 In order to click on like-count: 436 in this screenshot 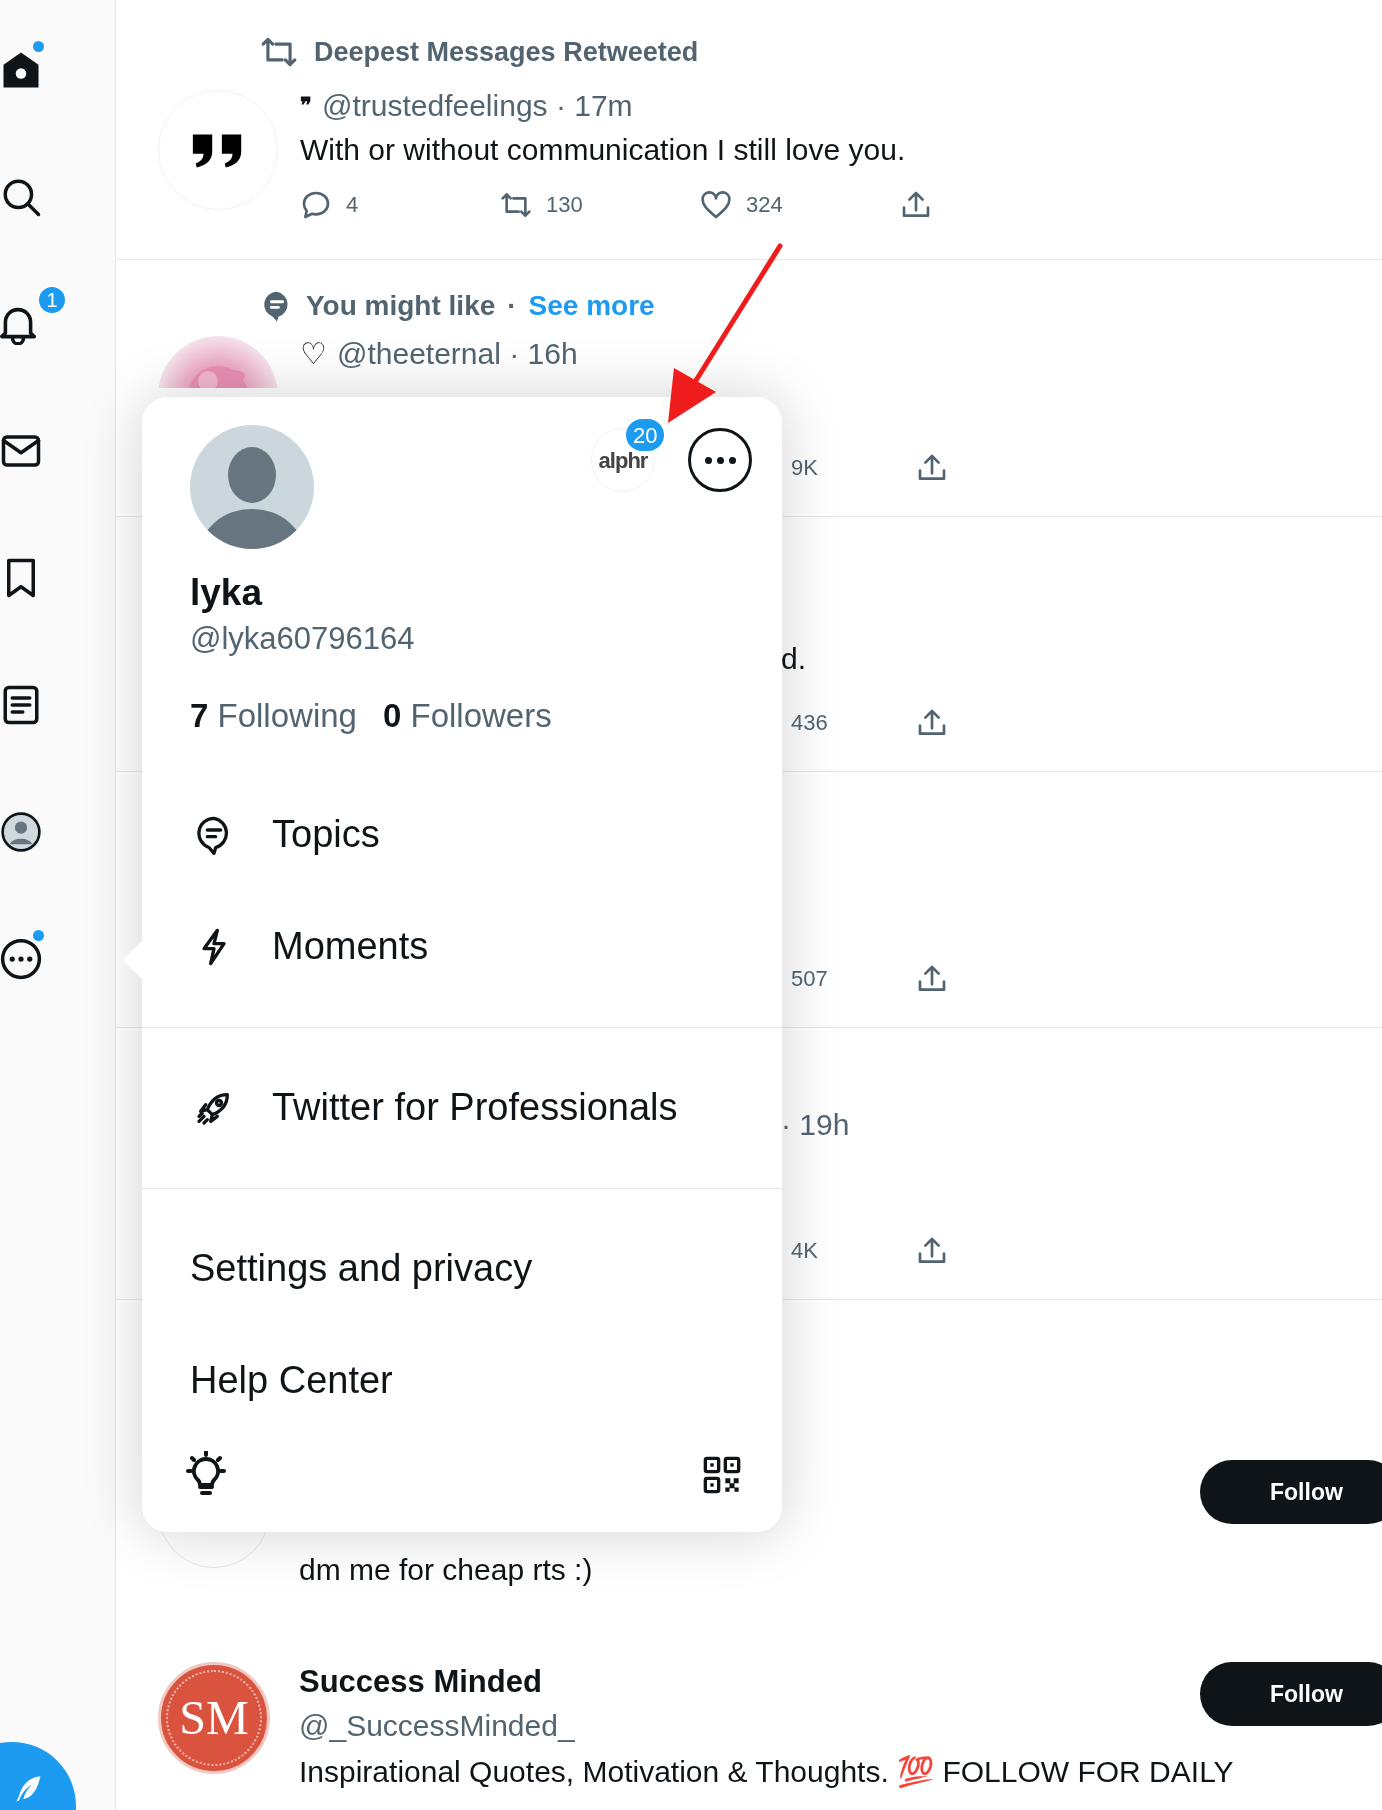, I will do `click(810, 723)`.